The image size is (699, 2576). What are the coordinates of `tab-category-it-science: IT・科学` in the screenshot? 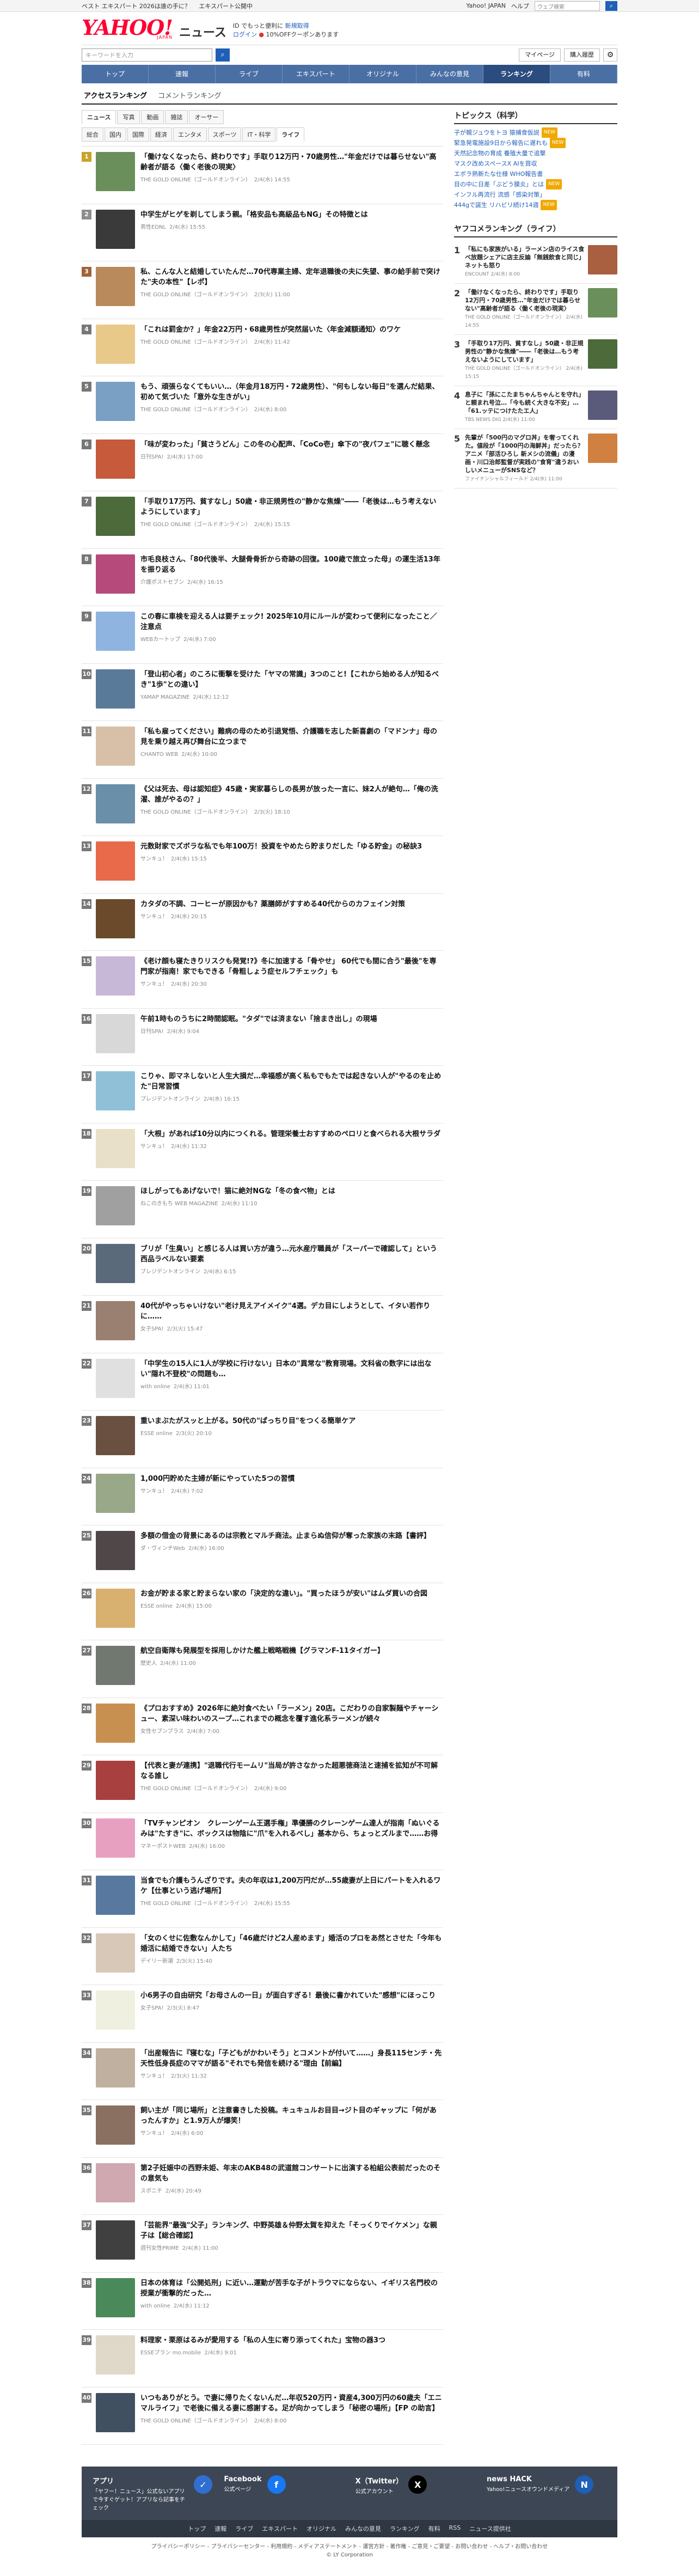 It's located at (259, 134).